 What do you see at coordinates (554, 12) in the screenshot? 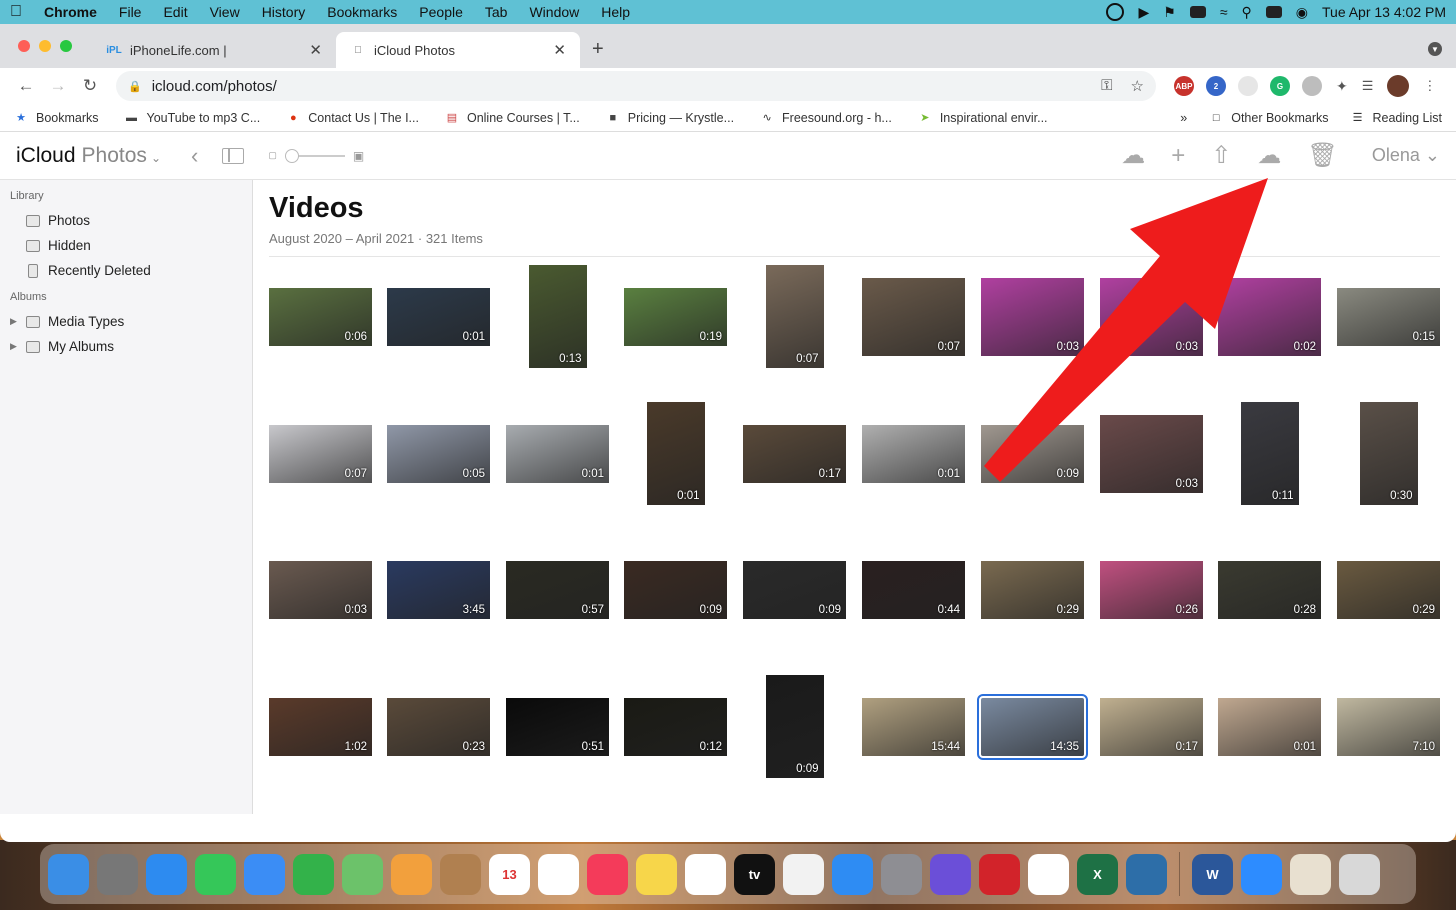
I see `menu-window: Window` at bounding box center [554, 12].